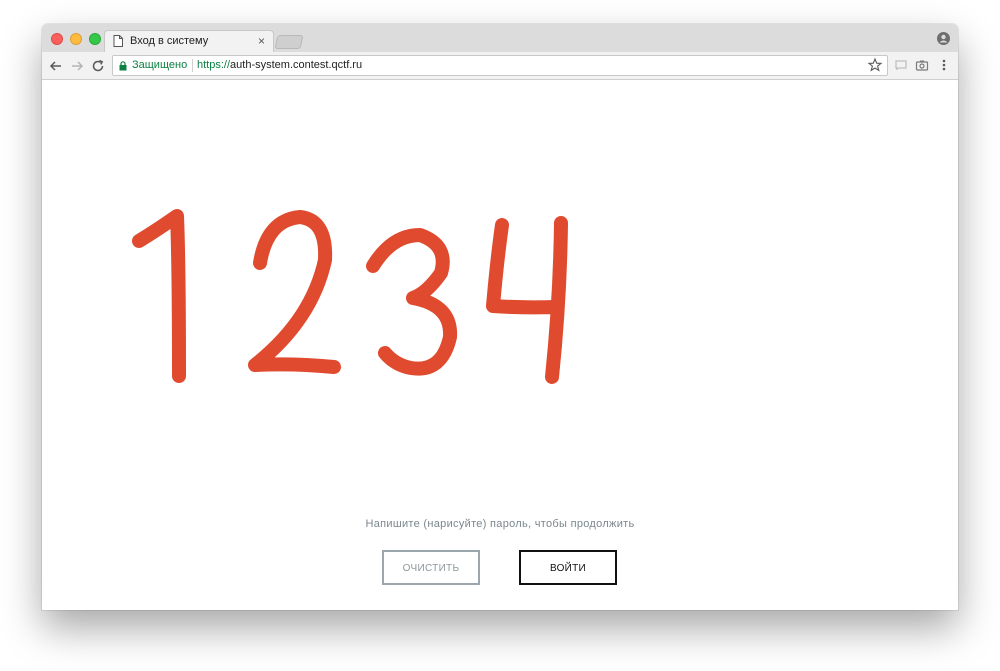 Image resolution: width=1000 pixels, height=671 pixels. I want to click on star-icon, so click(875, 65).